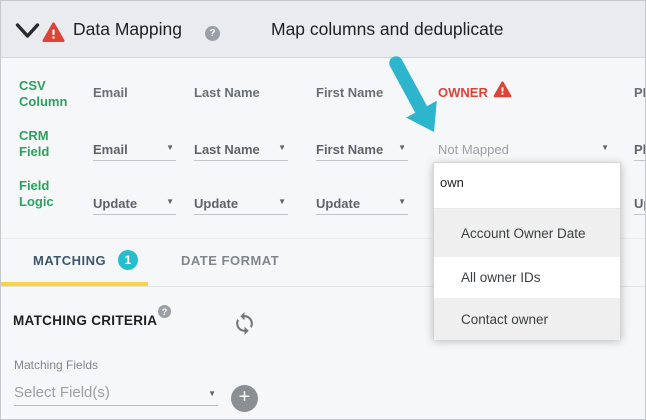  Describe the element at coordinates (34, 143) in the screenshot. I see `row-label-crm-field: CRM Field` at that location.